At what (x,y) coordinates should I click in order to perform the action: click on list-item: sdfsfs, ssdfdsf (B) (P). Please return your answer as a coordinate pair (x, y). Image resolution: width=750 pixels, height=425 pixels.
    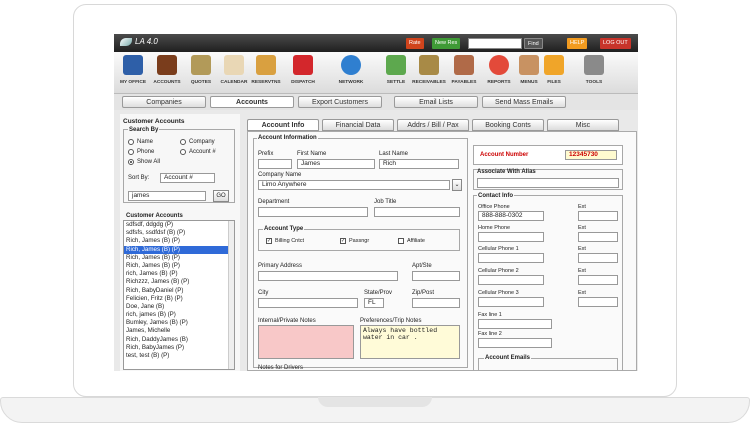
    Looking at the image, I should click on (179, 233).